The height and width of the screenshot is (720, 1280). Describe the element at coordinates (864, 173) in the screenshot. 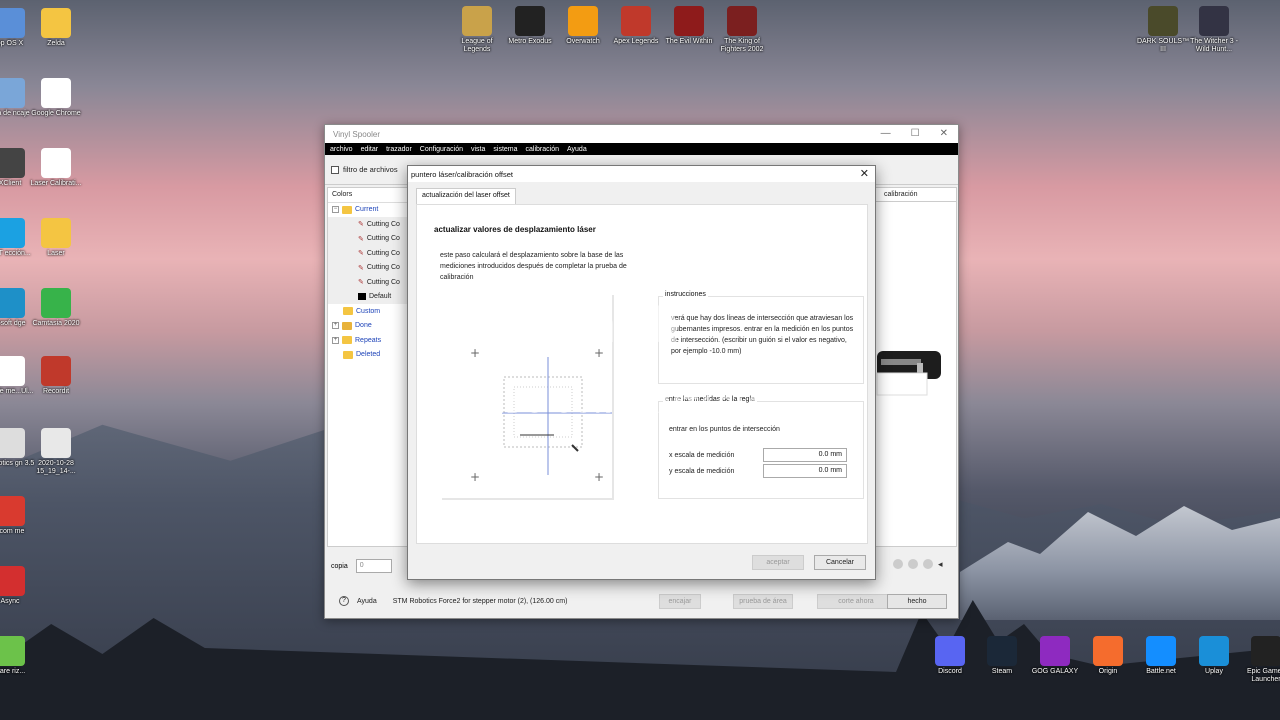

I see `dialog-close-icon: ✕` at that location.